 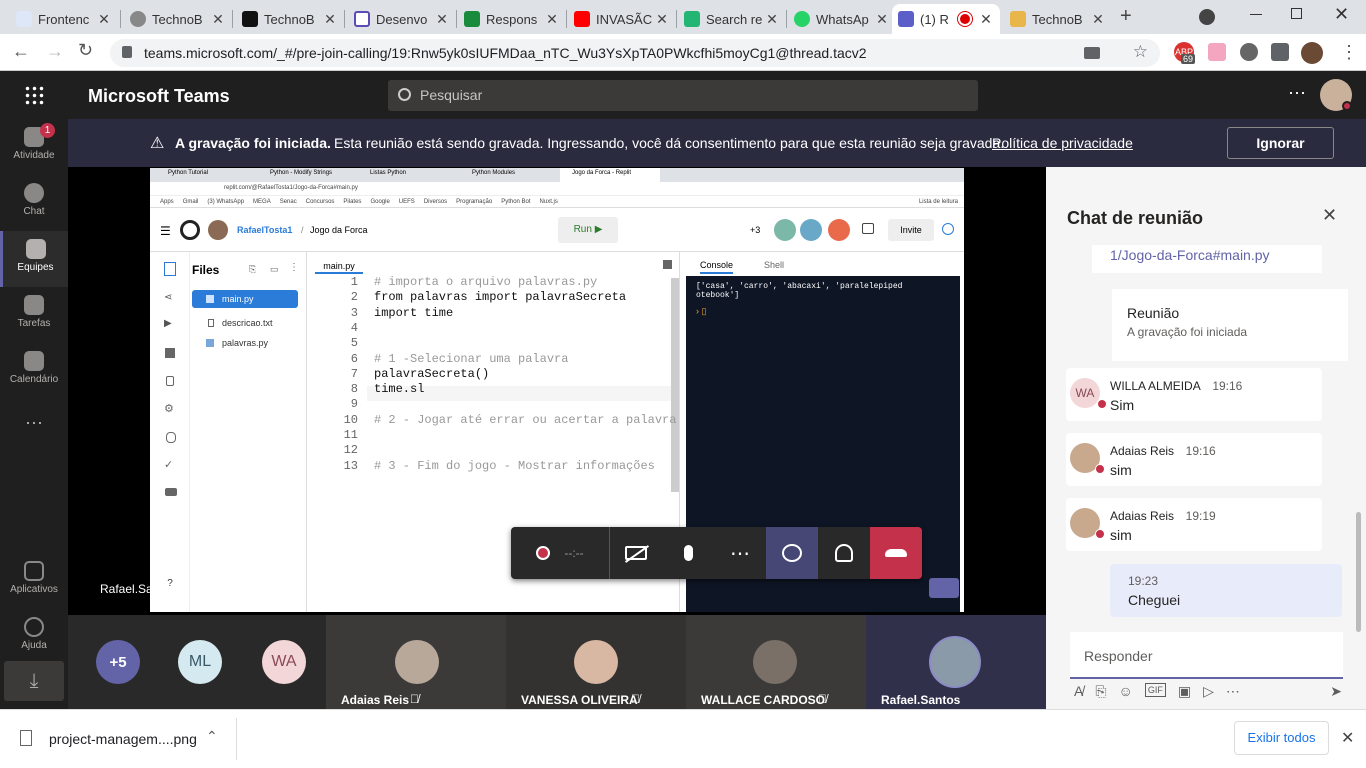 I want to click on back-icon: ←, so click(x=21, y=51).